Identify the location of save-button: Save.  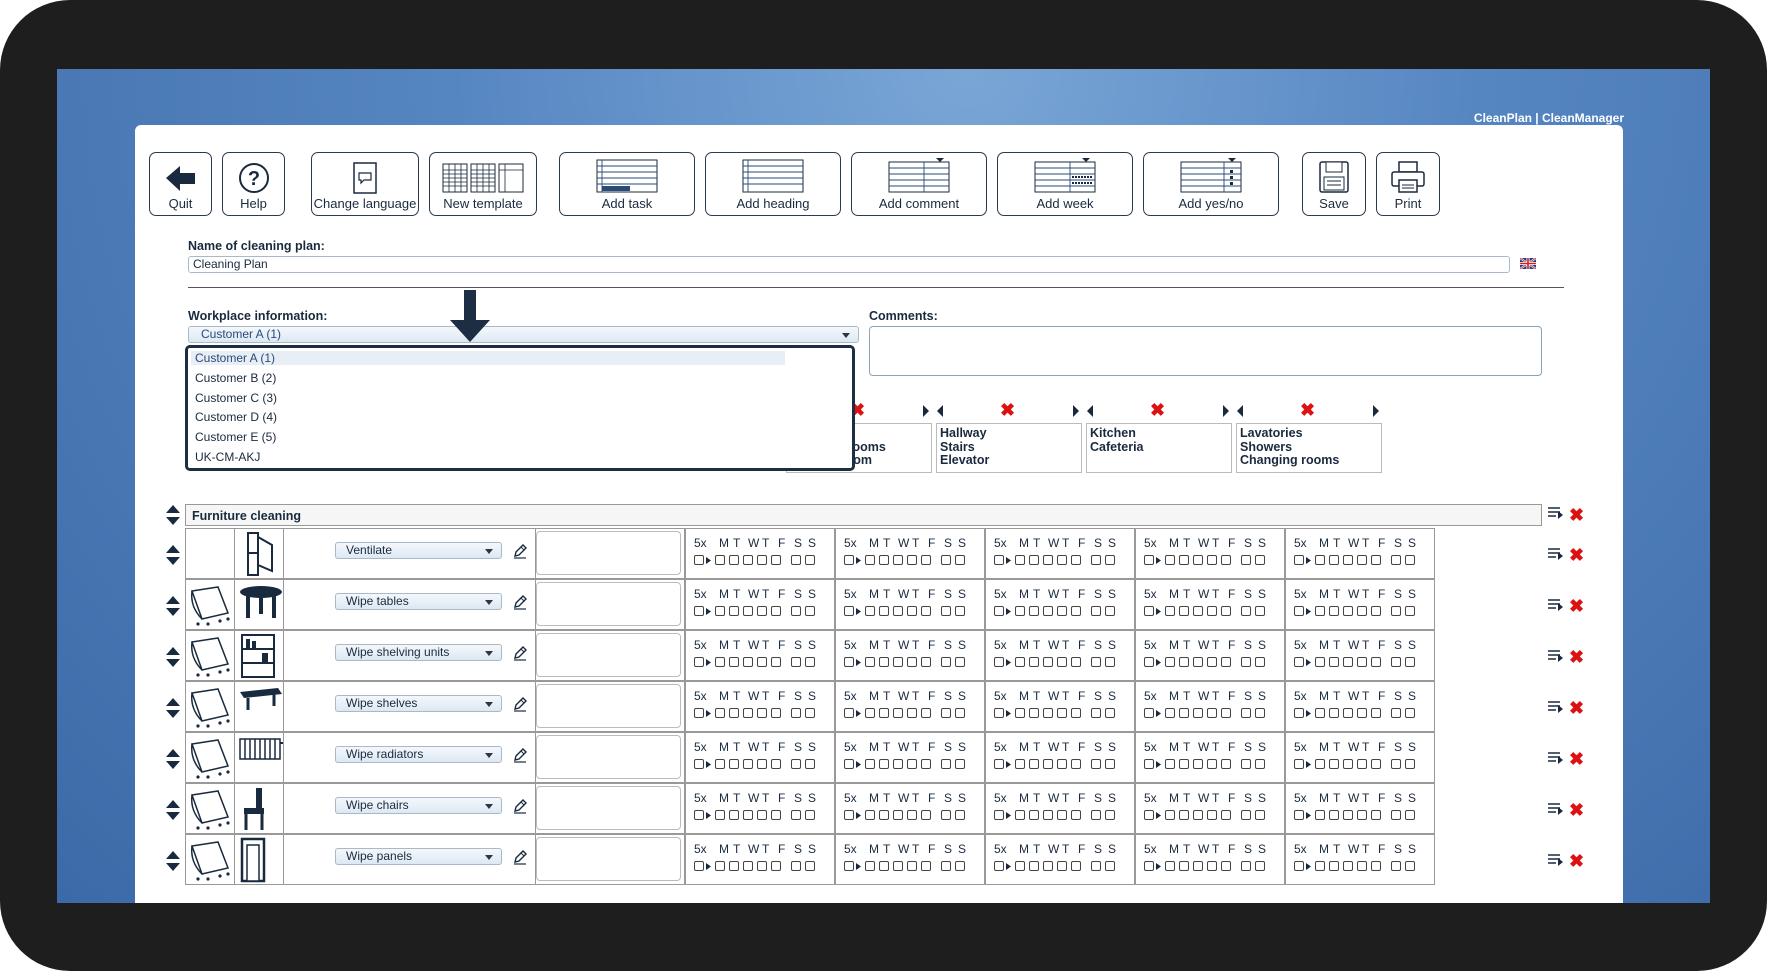
(1334, 184).